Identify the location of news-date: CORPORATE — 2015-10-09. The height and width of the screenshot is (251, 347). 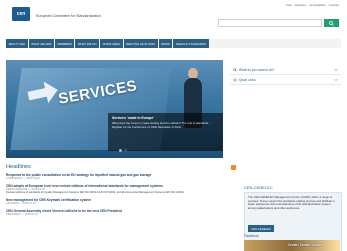
(23, 178).